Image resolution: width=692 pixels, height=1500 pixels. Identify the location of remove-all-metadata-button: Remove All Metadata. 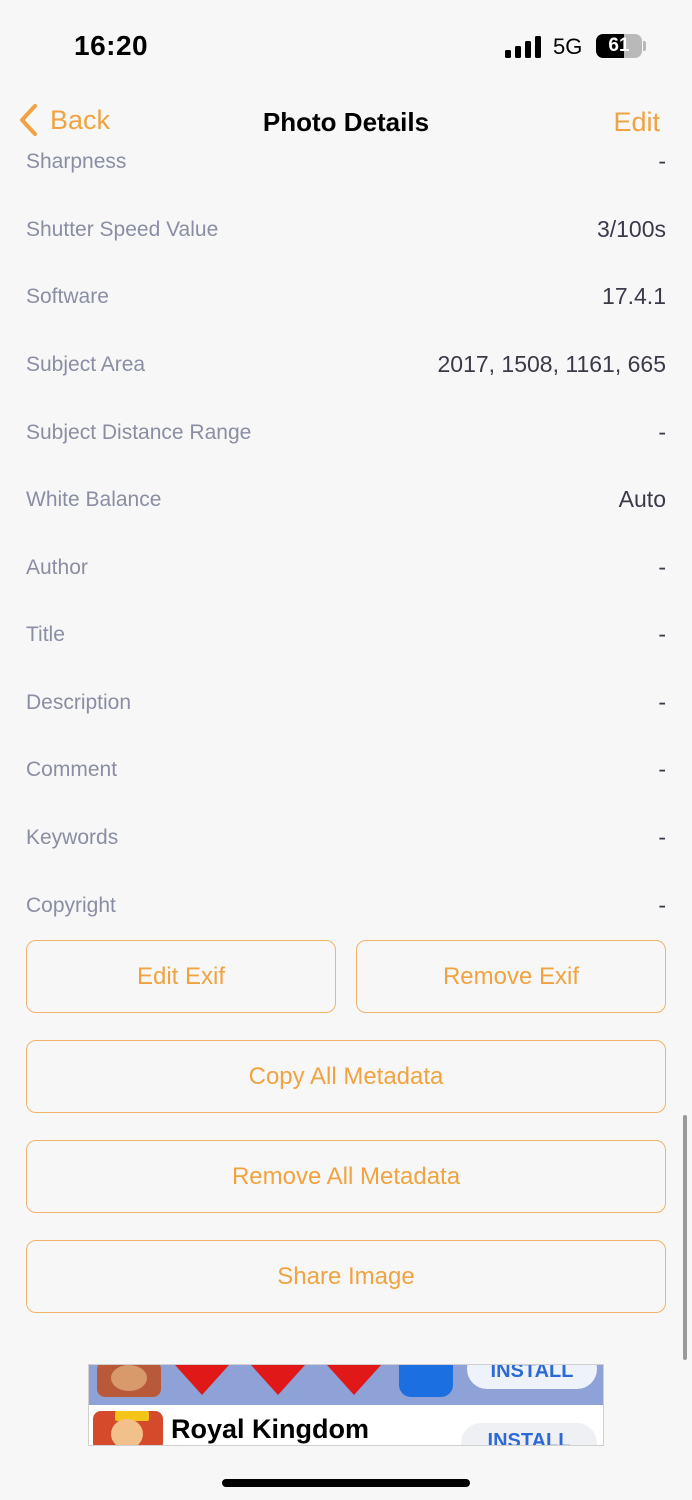
(346, 1176).